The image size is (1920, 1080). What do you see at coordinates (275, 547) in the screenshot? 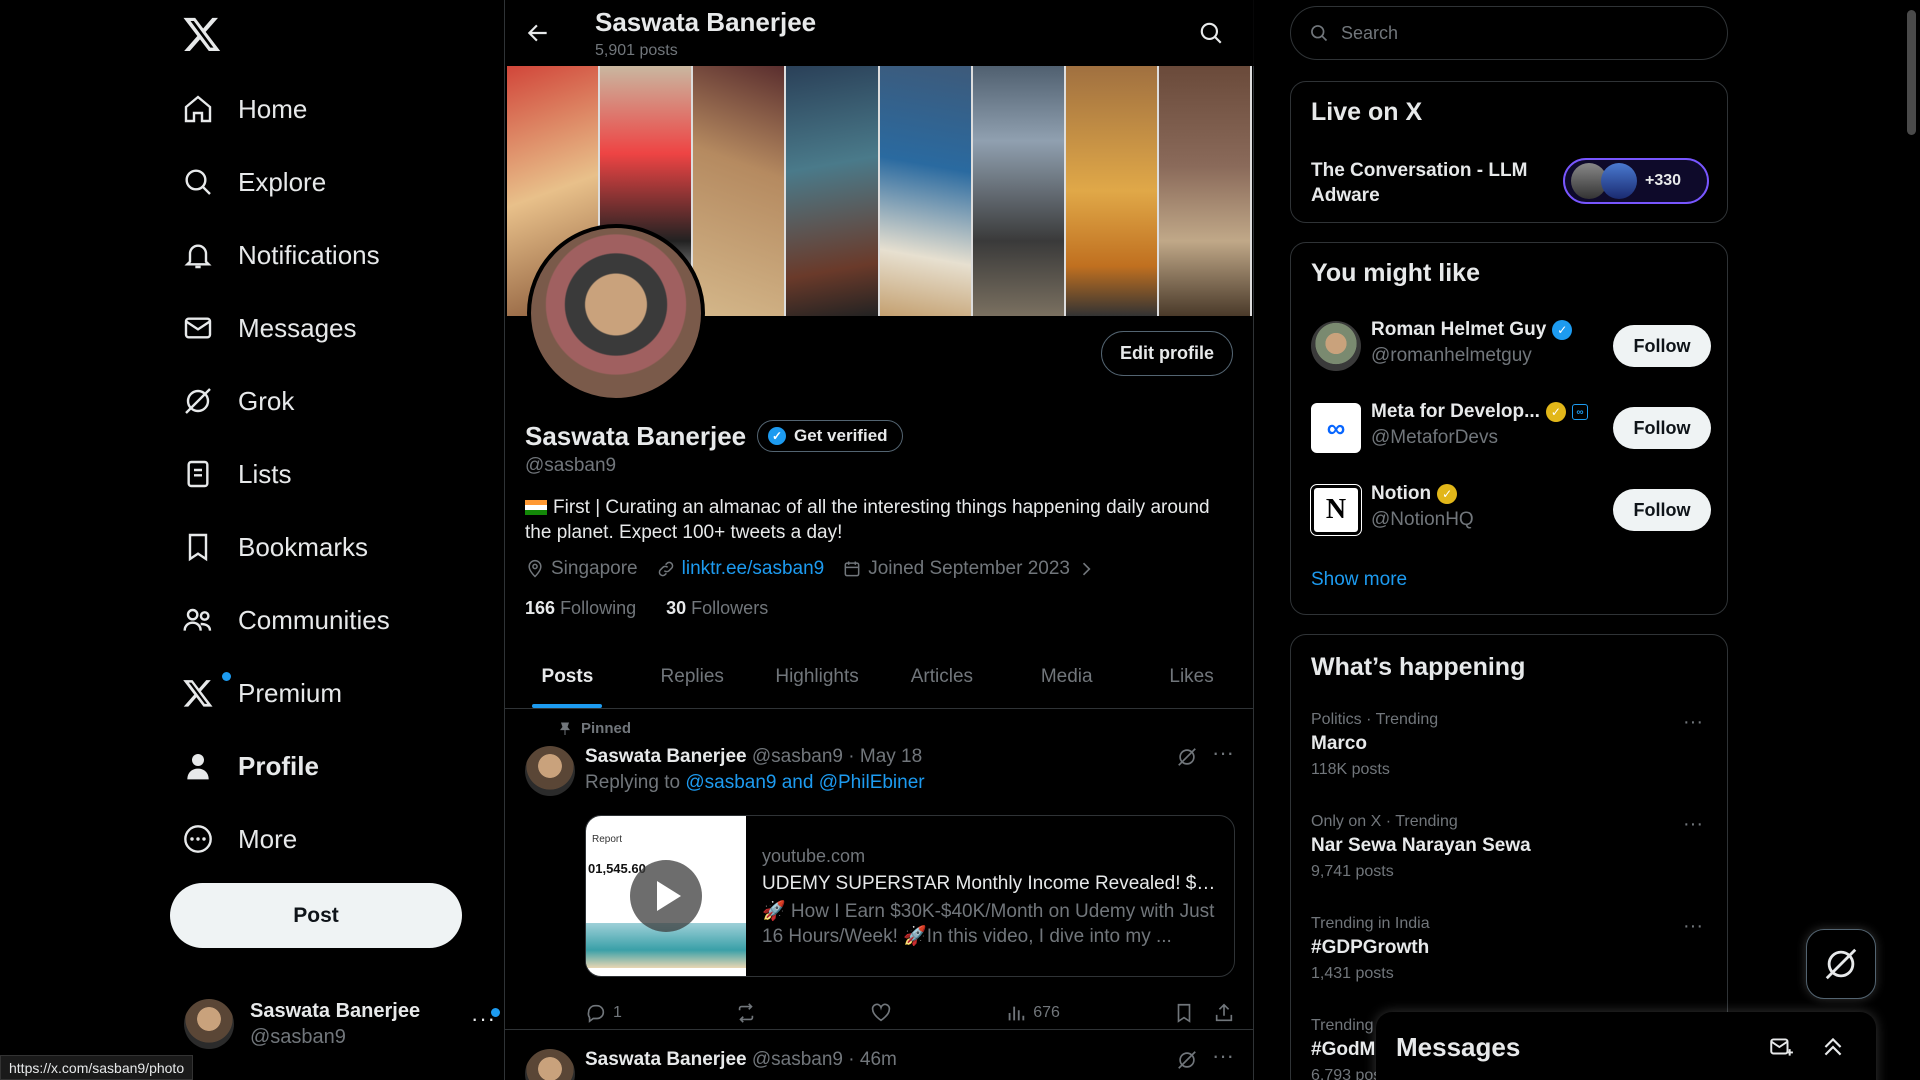
I see `nav-bookmarks: Bookmarks` at bounding box center [275, 547].